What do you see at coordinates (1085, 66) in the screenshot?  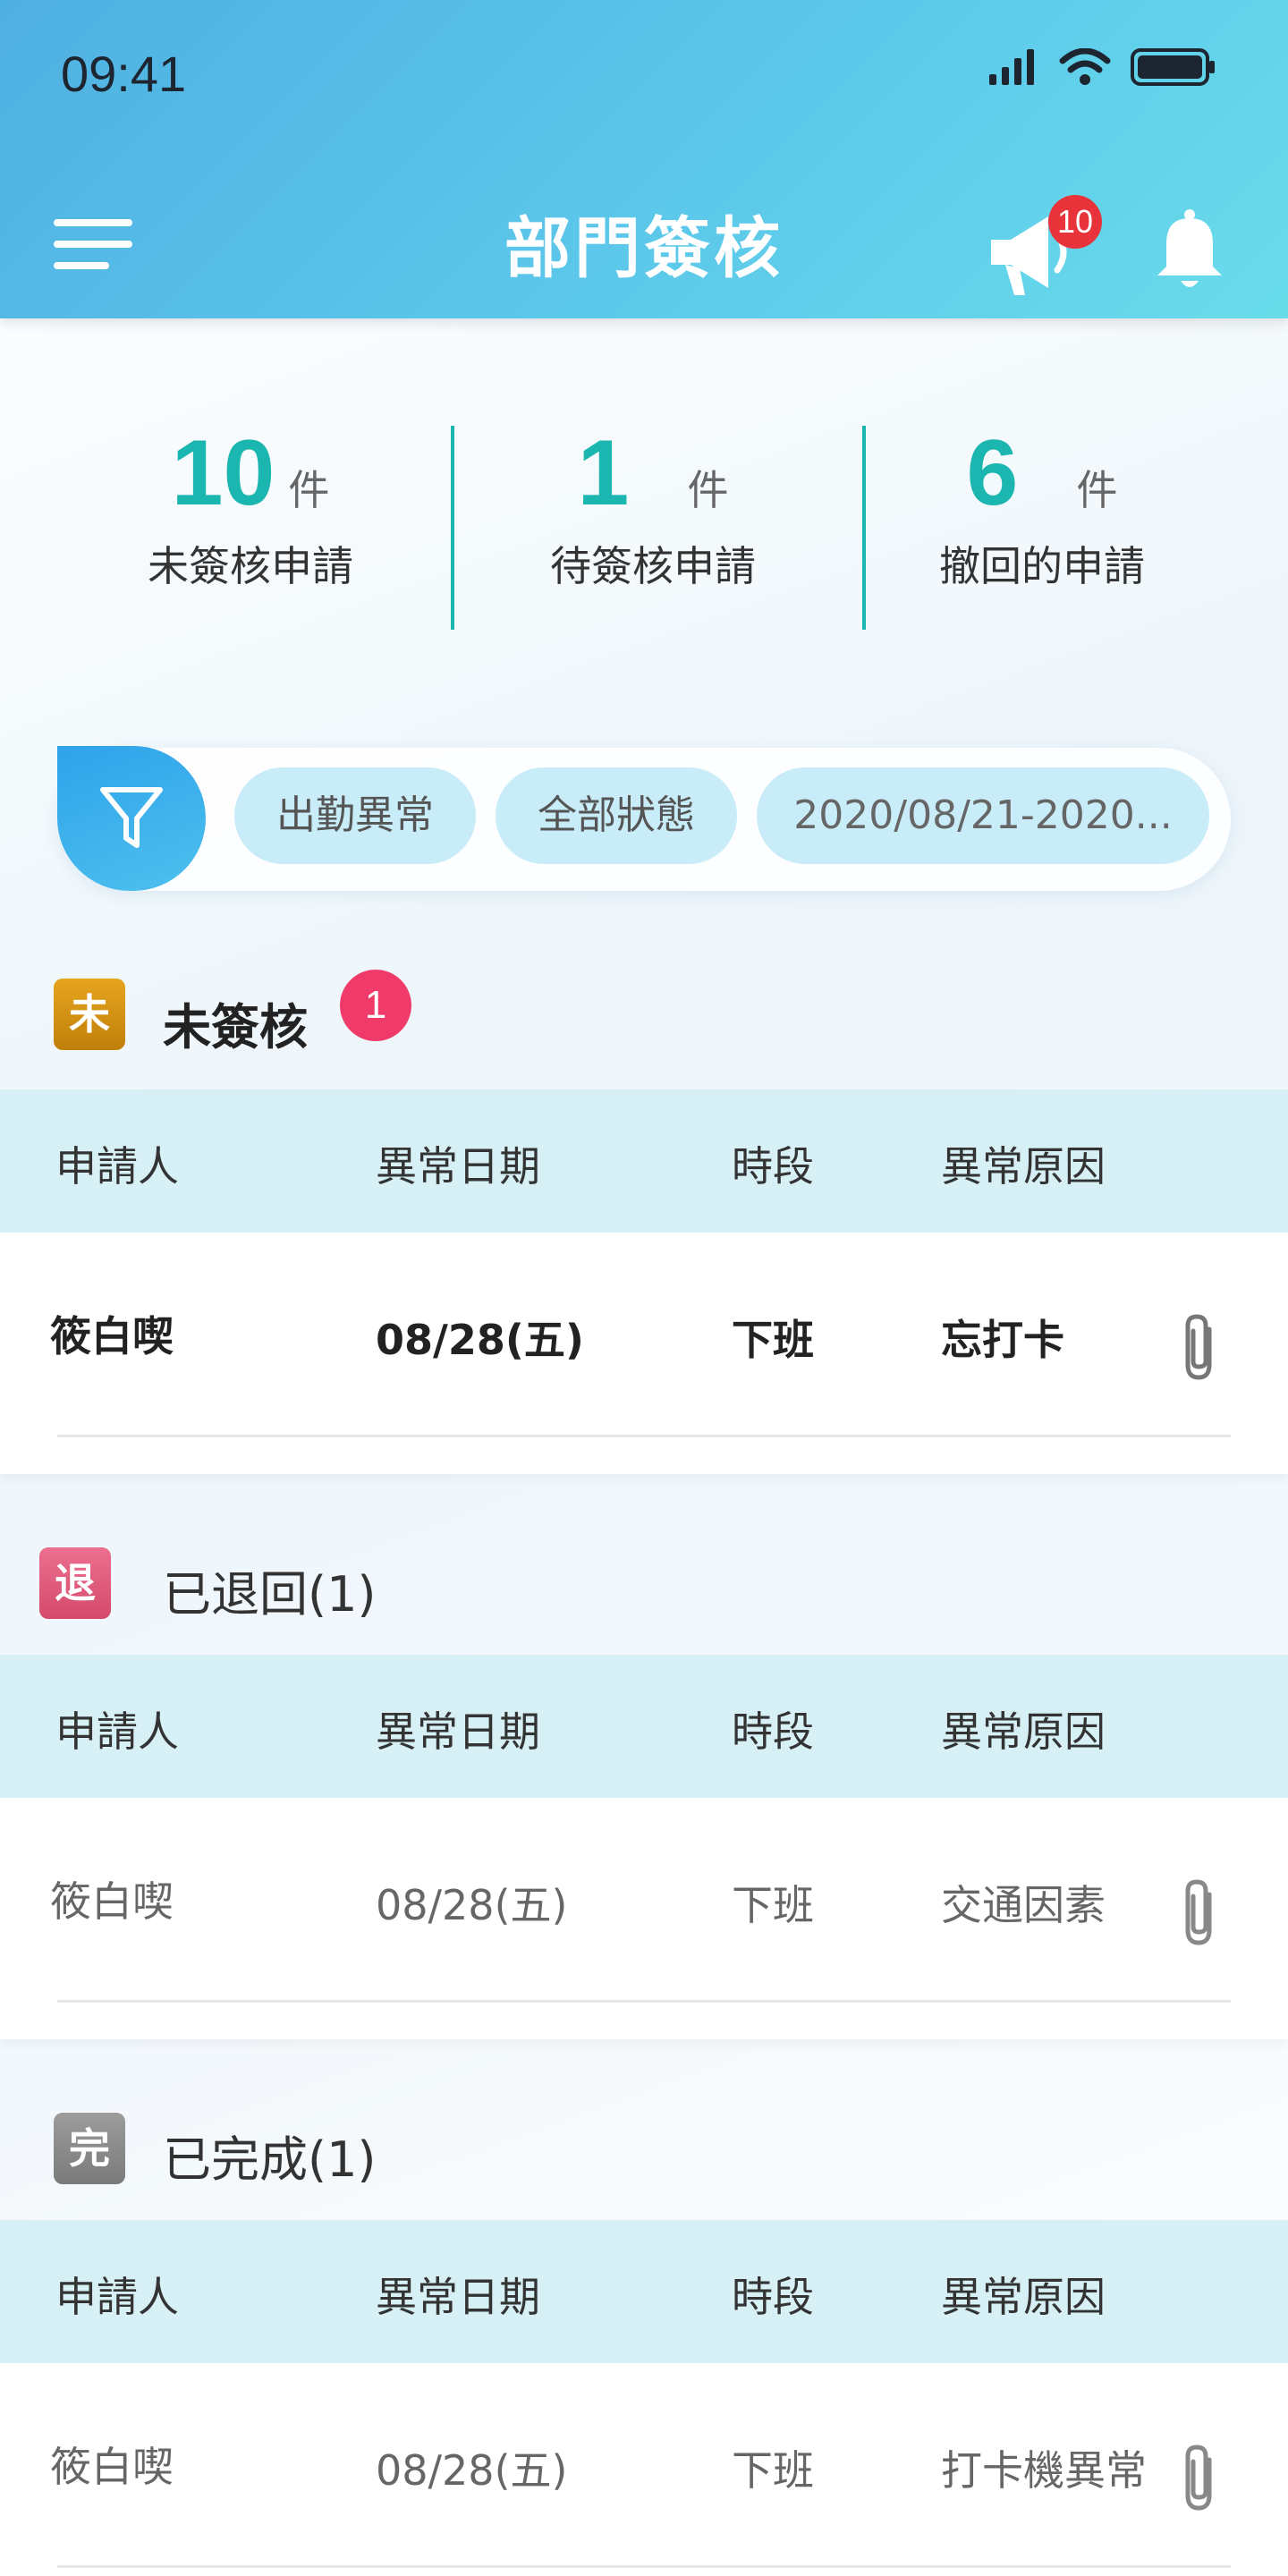 I see `wifi-icon` at bounding box center [1085, 66].